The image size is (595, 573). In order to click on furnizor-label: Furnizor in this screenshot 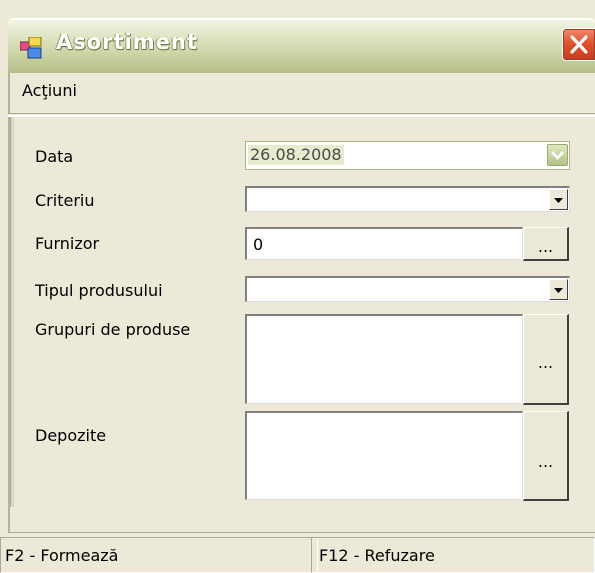, I will do `click(67, 243)`.